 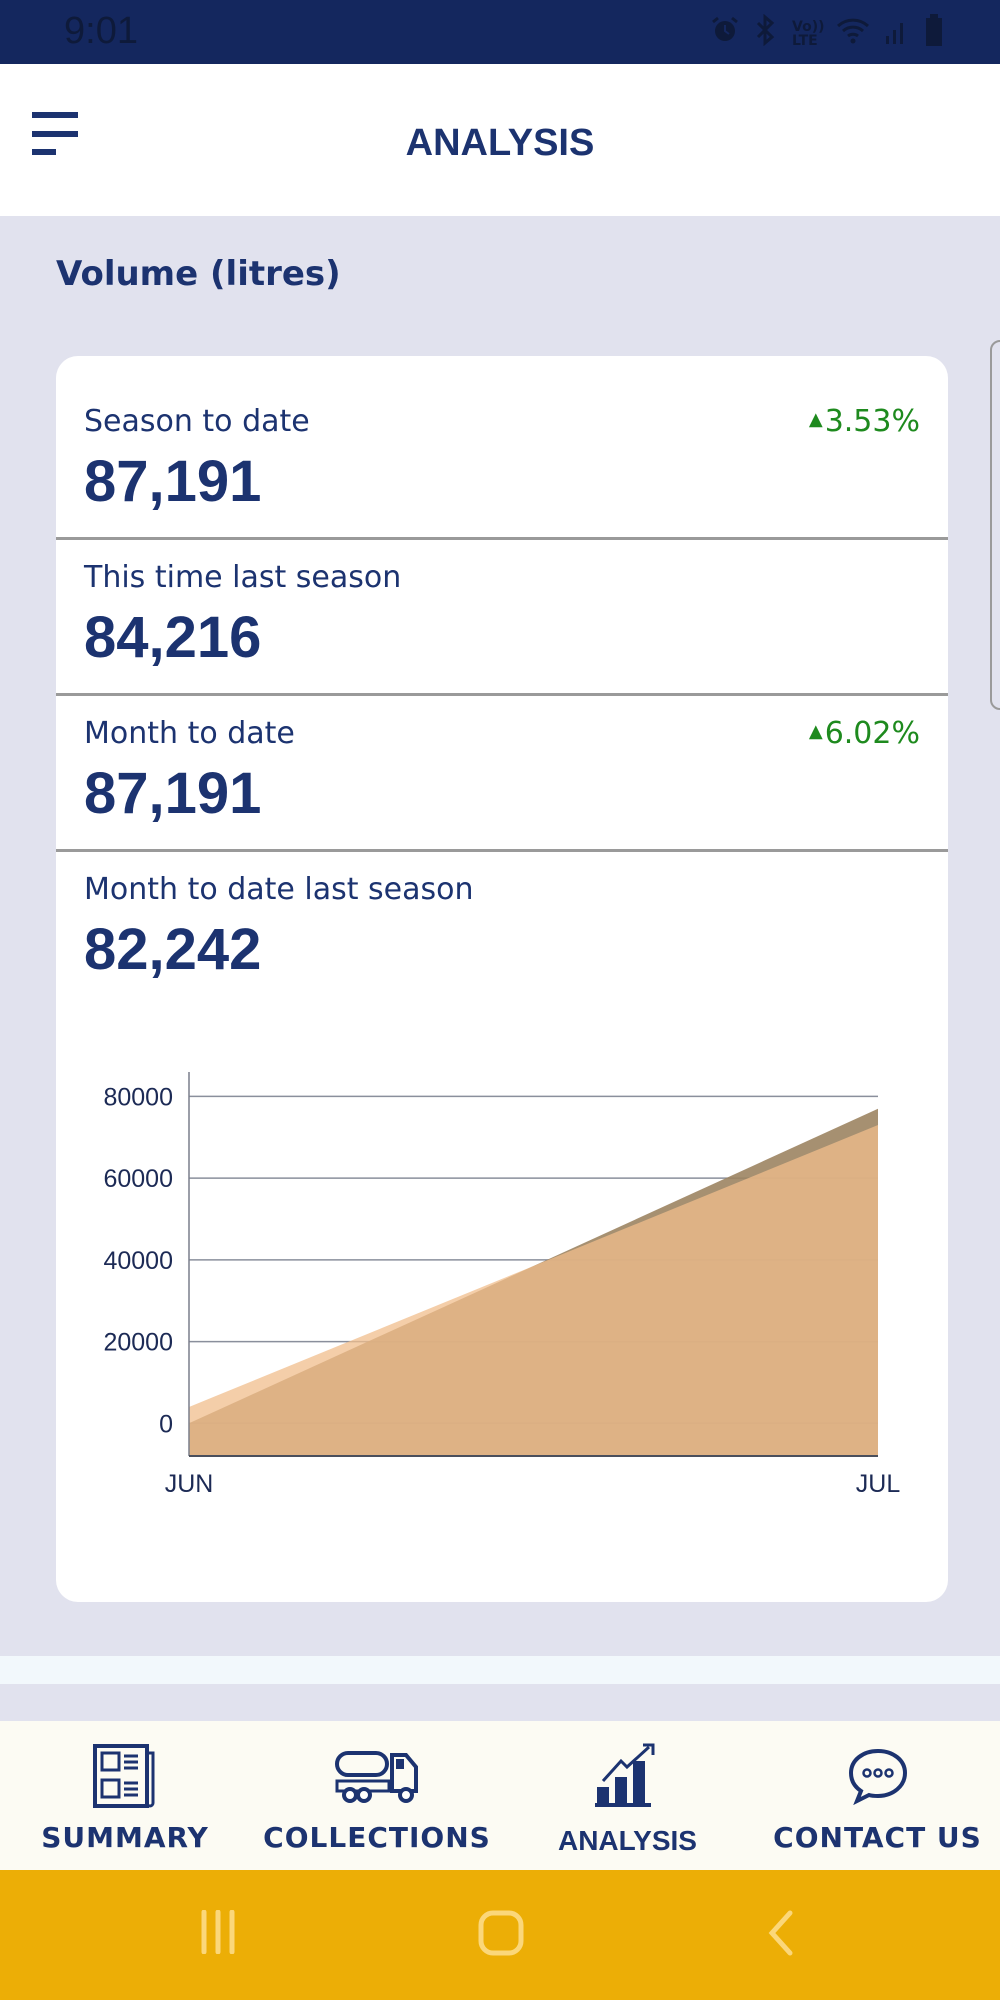 What do you see at coordinates (243, 577) in the screenshot?
I see `stat-label: This time last season` at bounding box center [243, 577].